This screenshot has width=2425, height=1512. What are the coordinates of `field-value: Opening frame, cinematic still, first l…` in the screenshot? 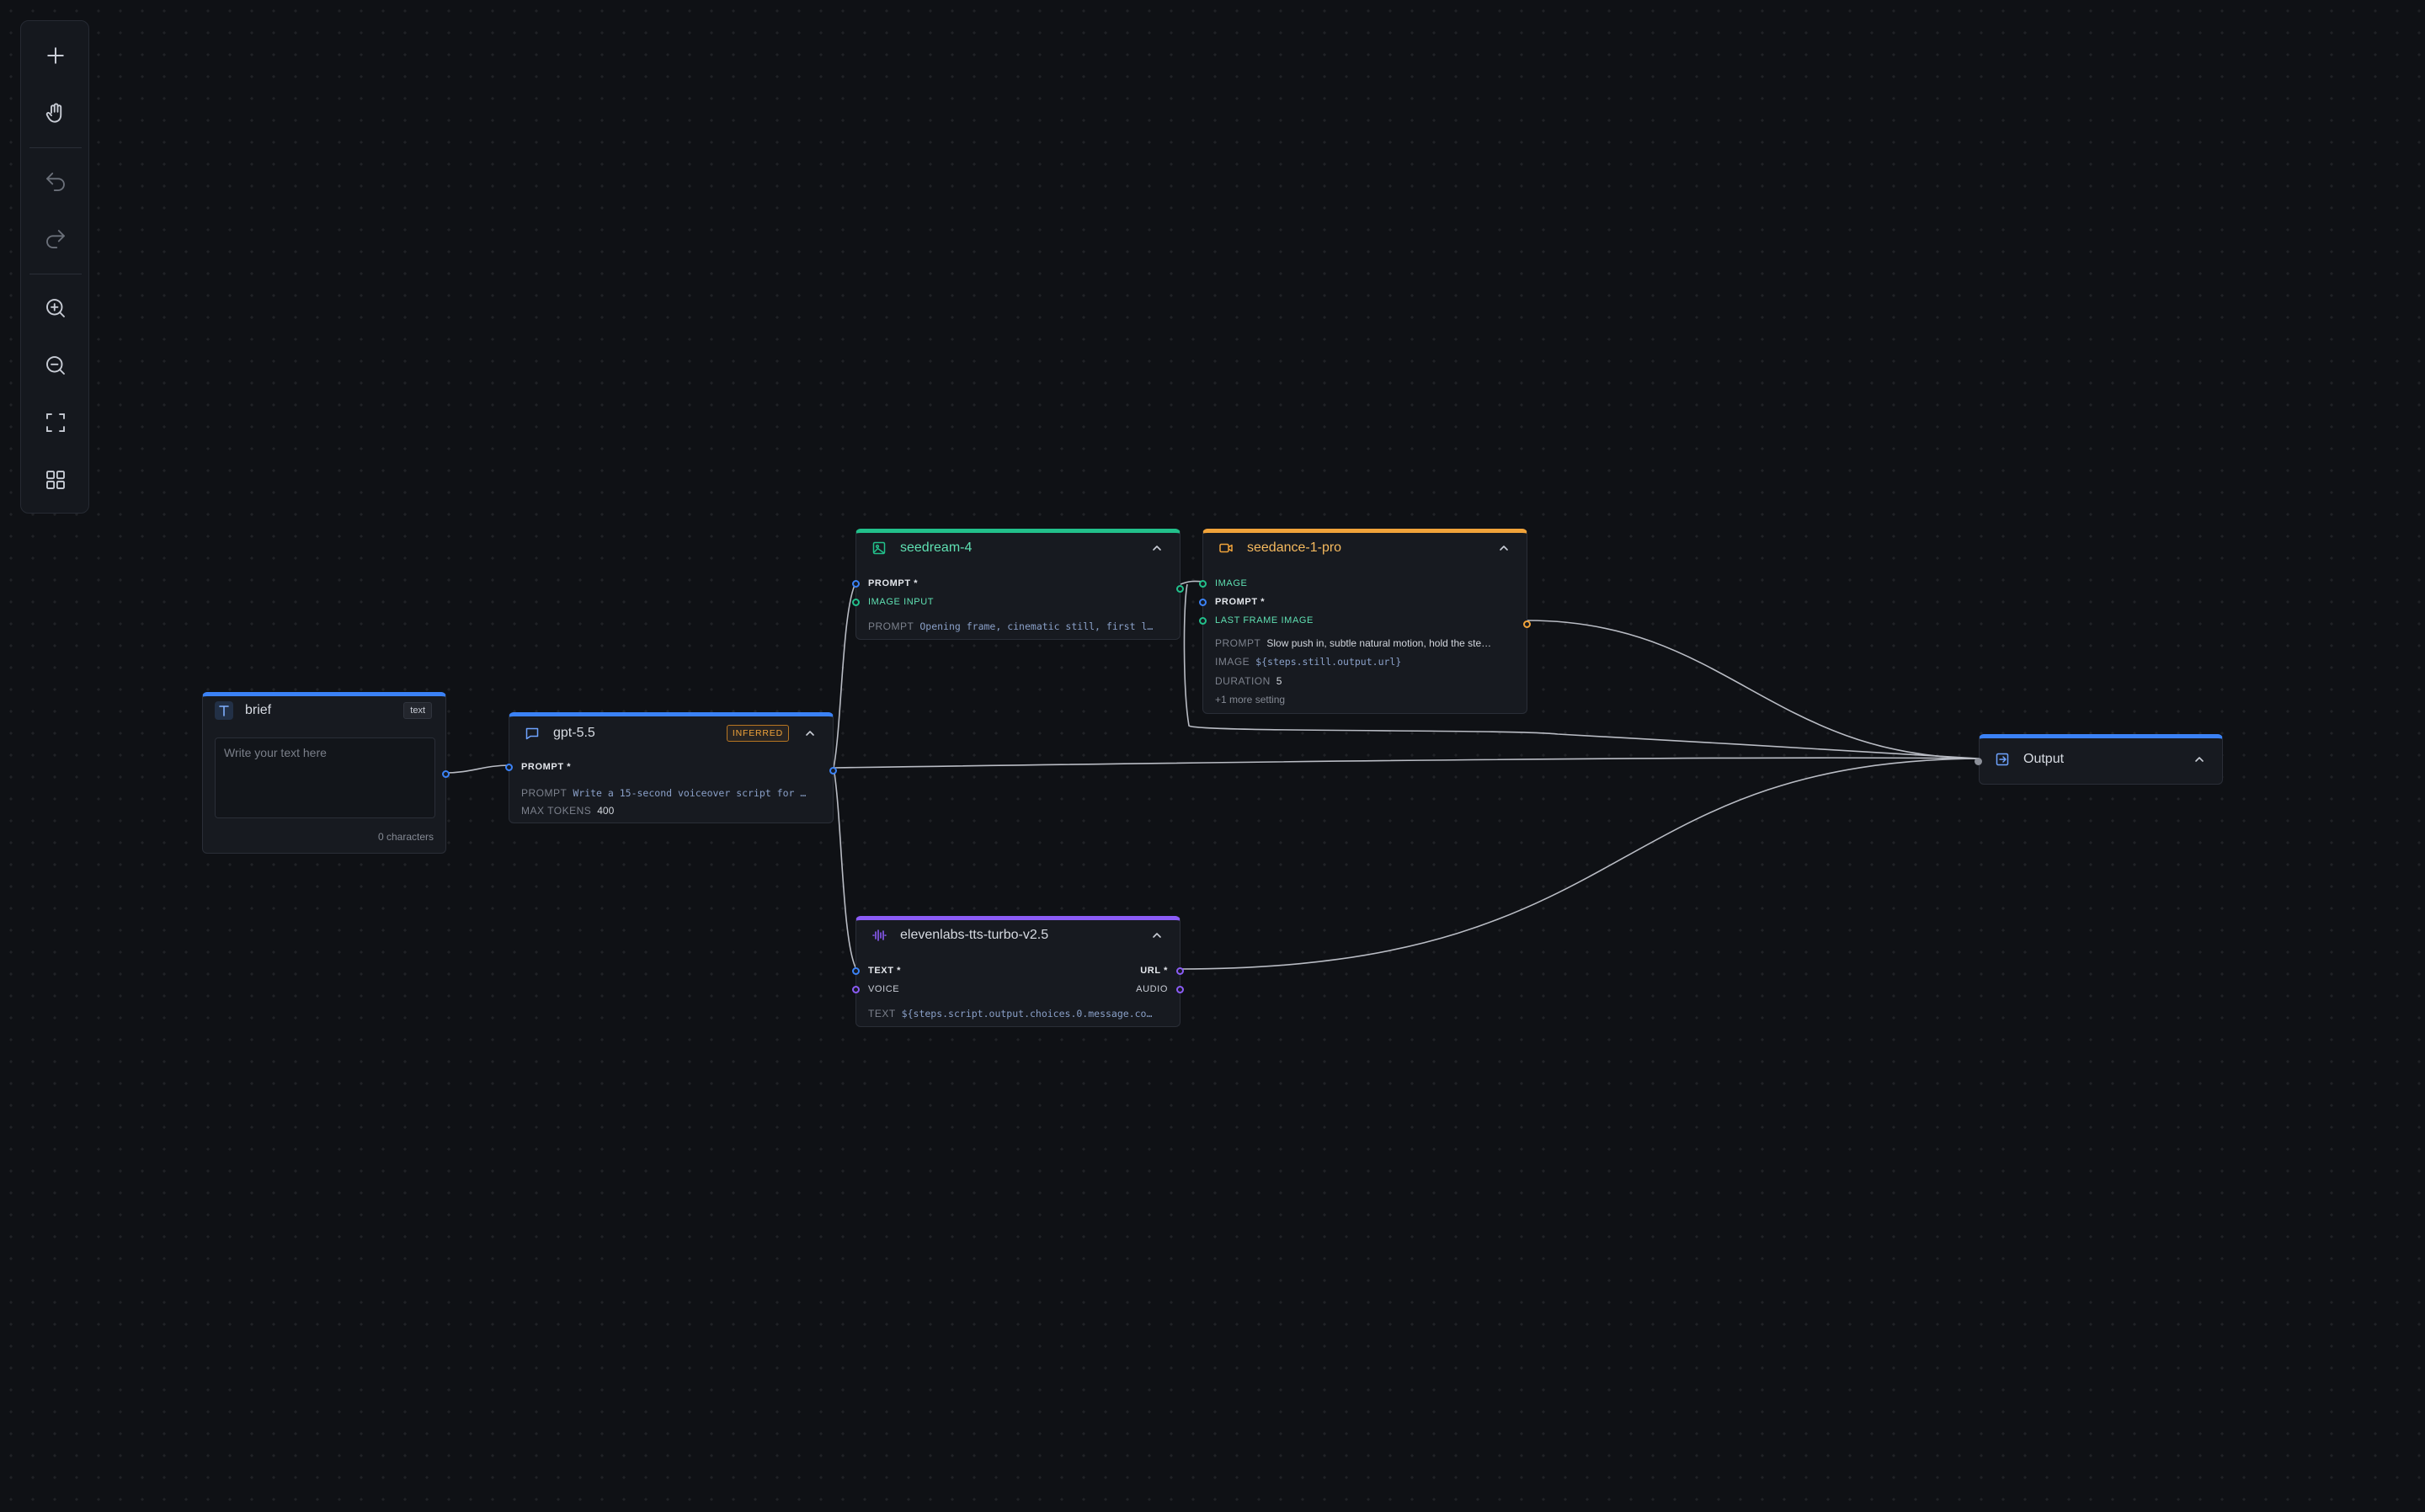 It's located at (1036, 626).